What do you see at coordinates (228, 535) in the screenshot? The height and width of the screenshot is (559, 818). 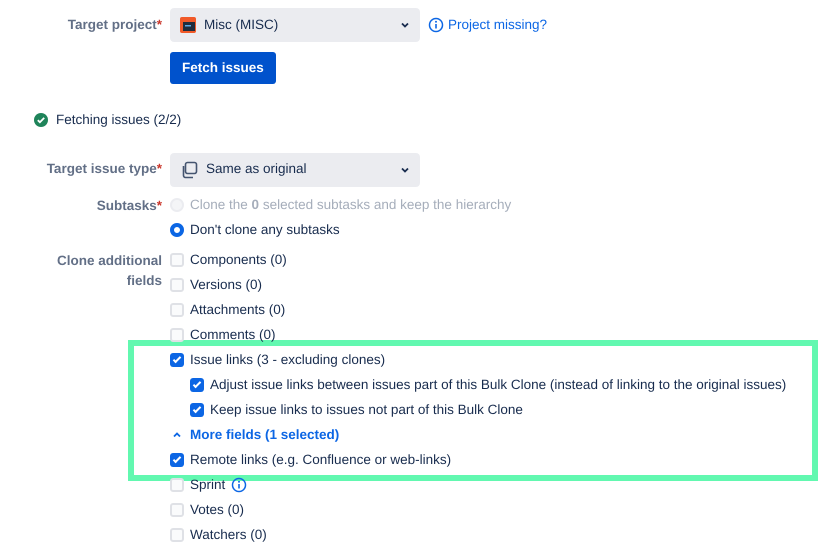 I see `checkbox-label: Watchers (0)` at bounding box center [228, 535].